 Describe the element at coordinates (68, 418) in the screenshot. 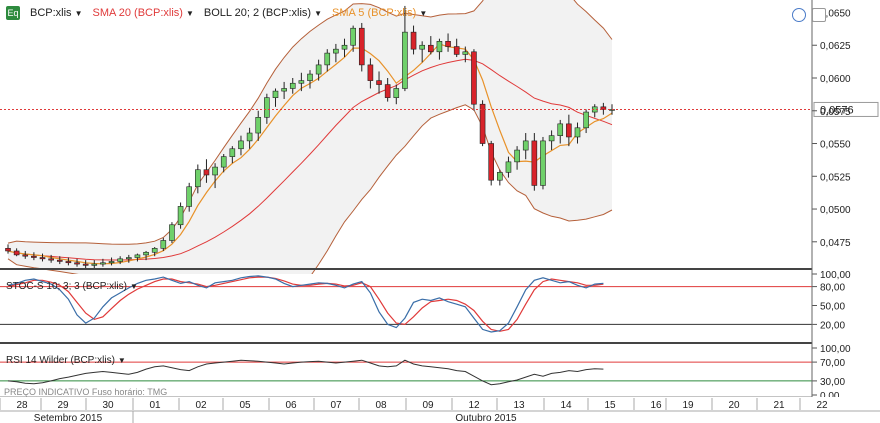

I see `month-label: Setembro 2015` at that location.